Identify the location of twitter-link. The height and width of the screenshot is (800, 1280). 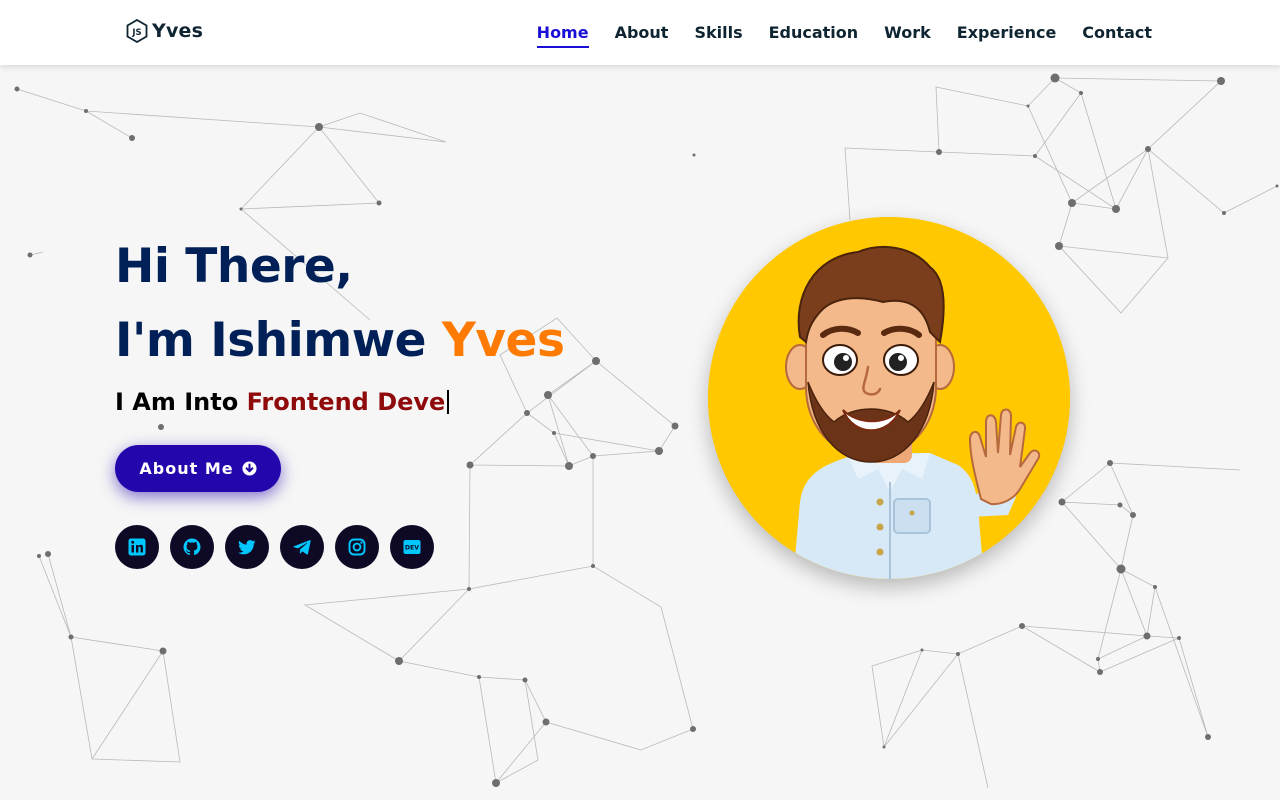
(247, 547).